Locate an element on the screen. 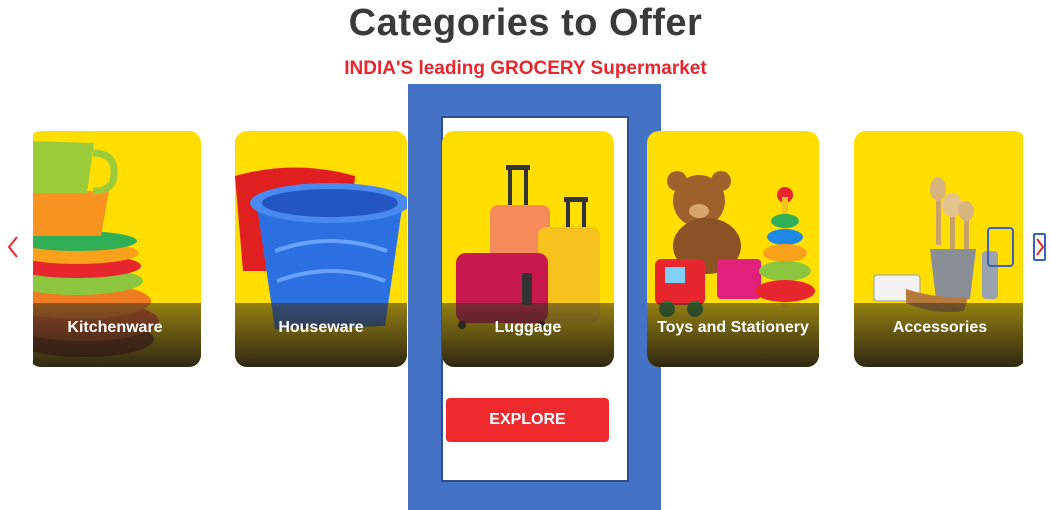 Image resolution: width=1051 pixels, height=510 pixels. chevron-right-icon is located at coordinates (1039, 247).